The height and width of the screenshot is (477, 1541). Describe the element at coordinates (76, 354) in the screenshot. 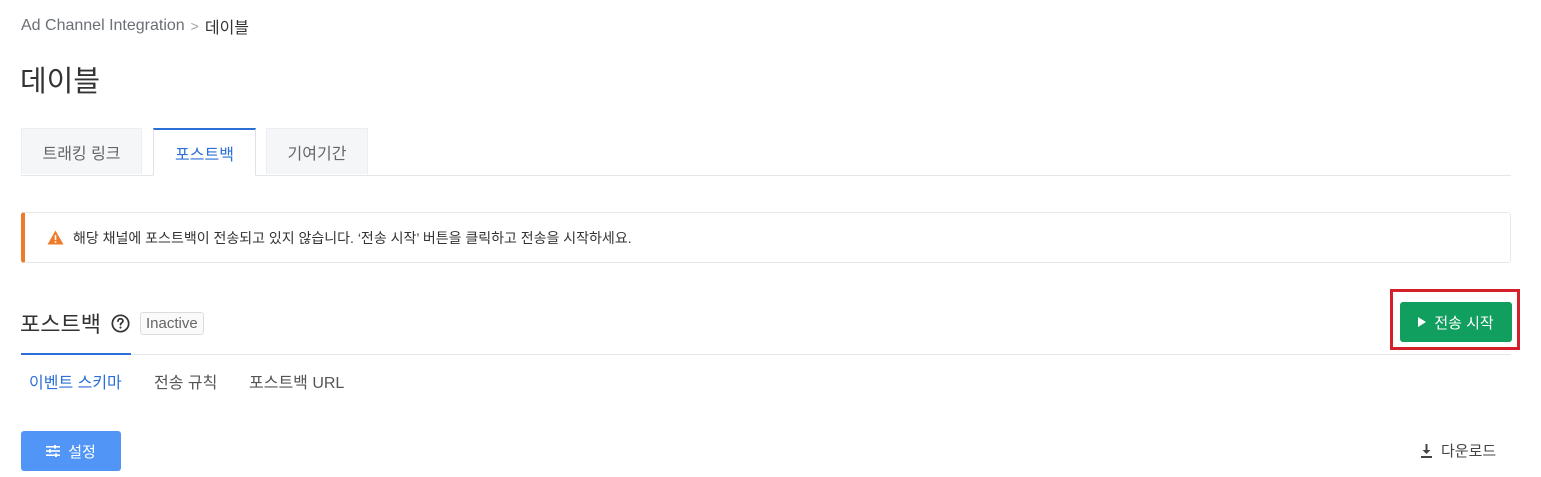

I see `active-subtab-indicator` at that location.